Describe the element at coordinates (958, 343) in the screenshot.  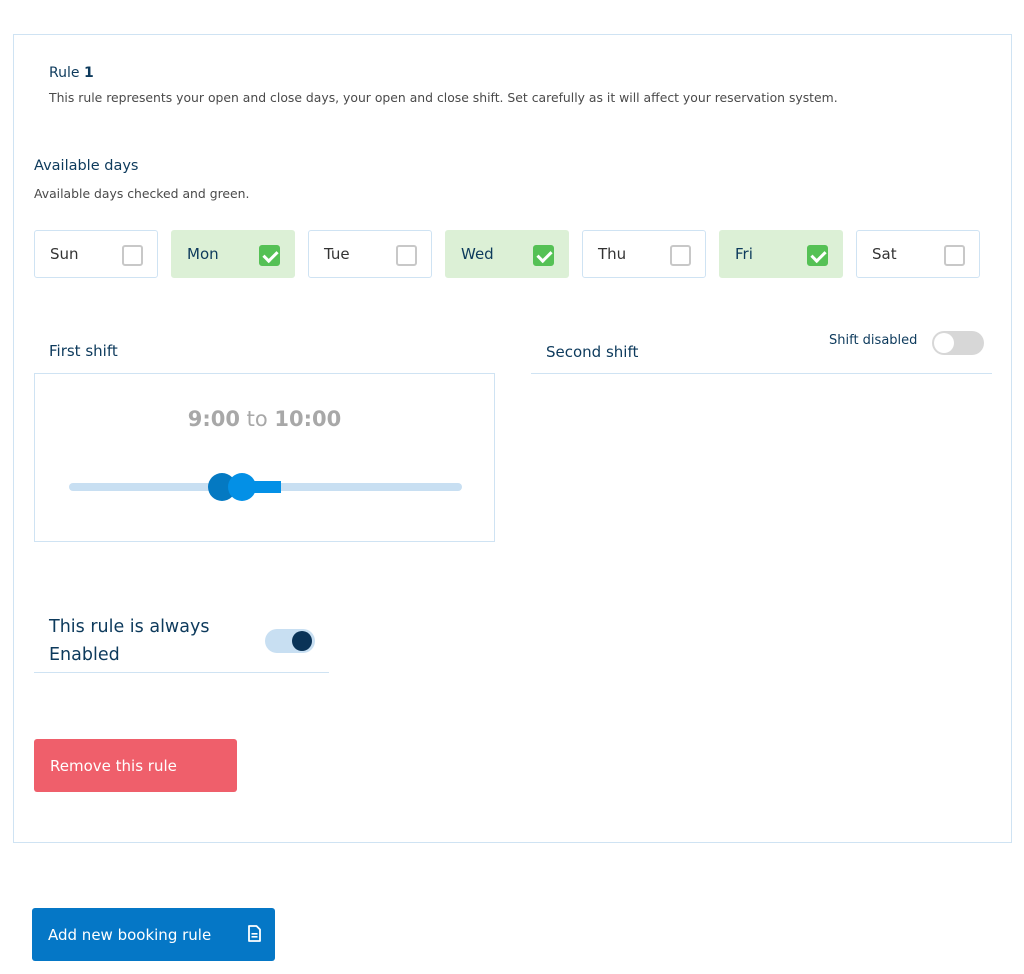
I see `second-shift-toggle` at that location.